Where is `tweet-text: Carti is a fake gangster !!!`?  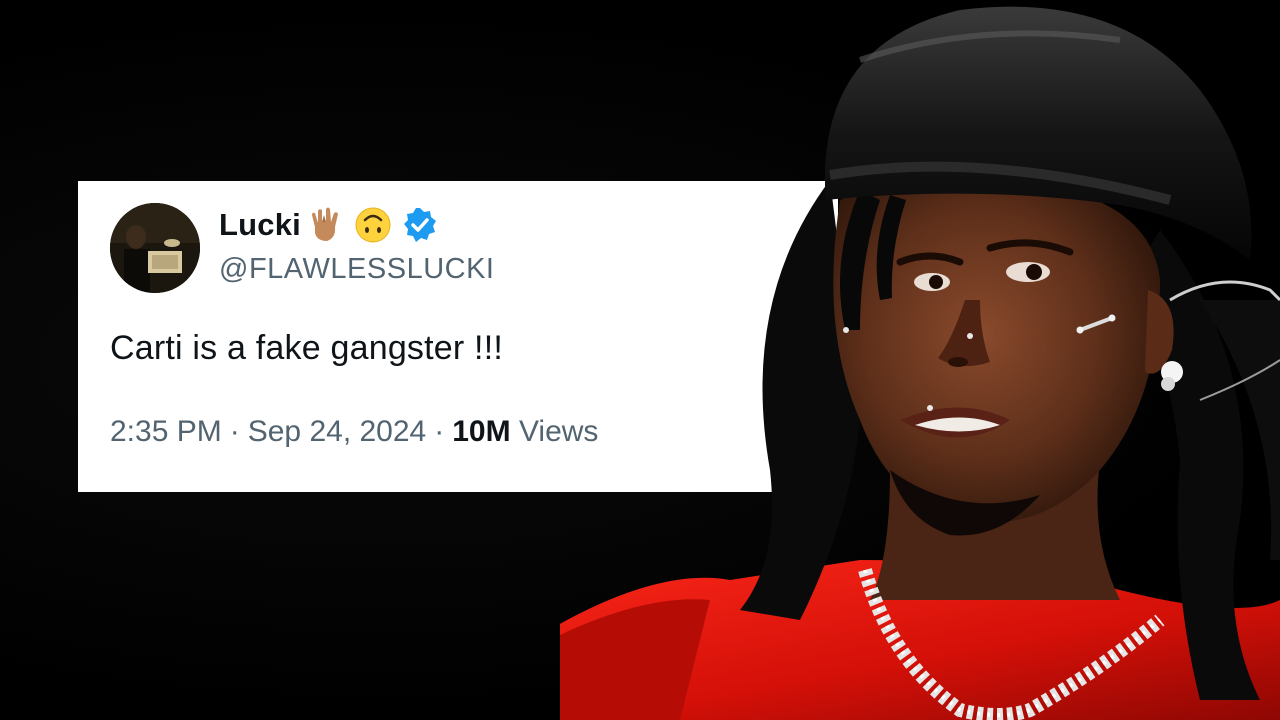 tweet-text: Carti is a fake gangster !!! is located at coordinates (306, 348).